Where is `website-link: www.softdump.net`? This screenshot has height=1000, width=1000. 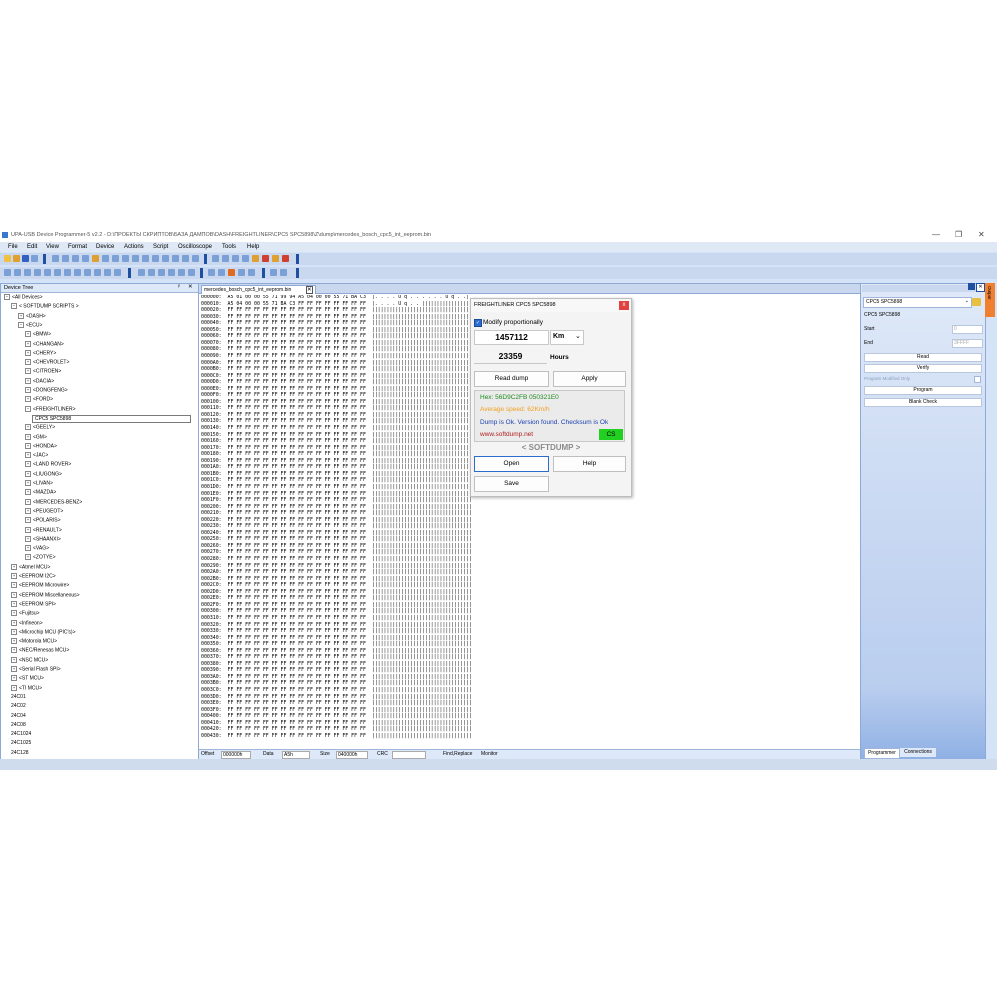
website-link: www.softdump.net is located at coordinates (506, 434).